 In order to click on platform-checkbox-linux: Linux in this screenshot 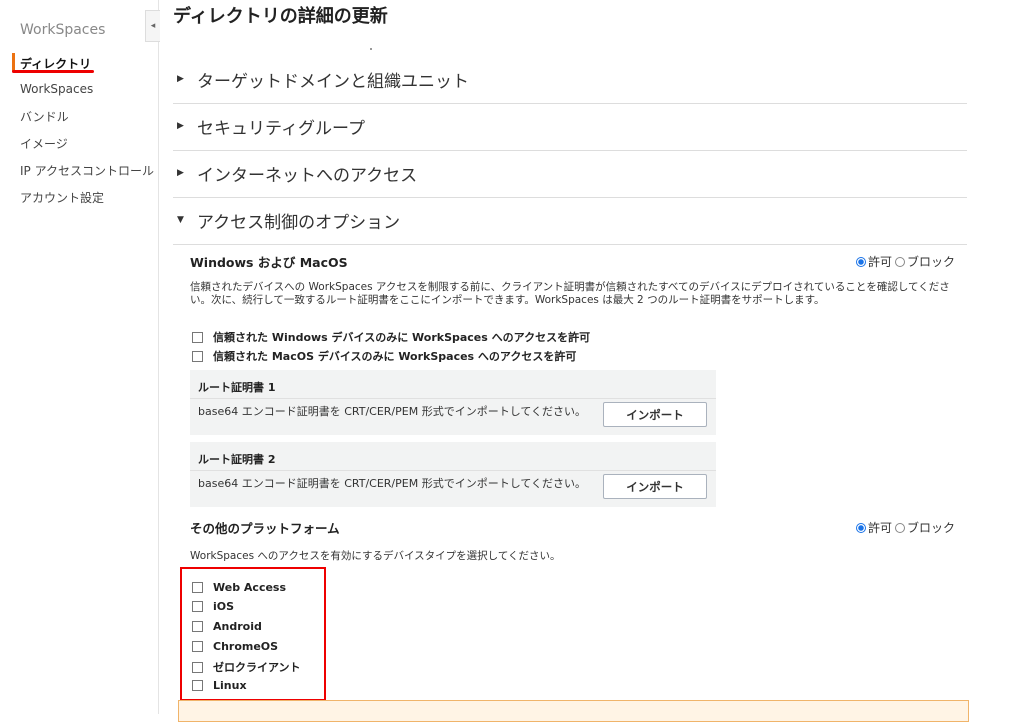, I will do `click(219, 685)`.